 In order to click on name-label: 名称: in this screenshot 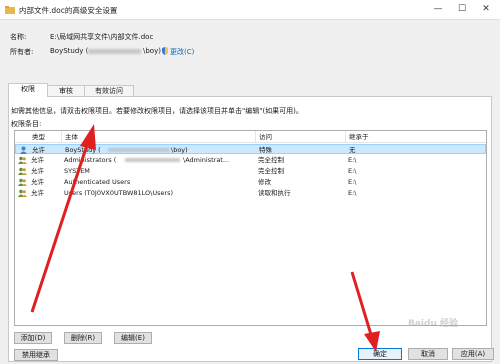, I will do `click(18, 37)`.